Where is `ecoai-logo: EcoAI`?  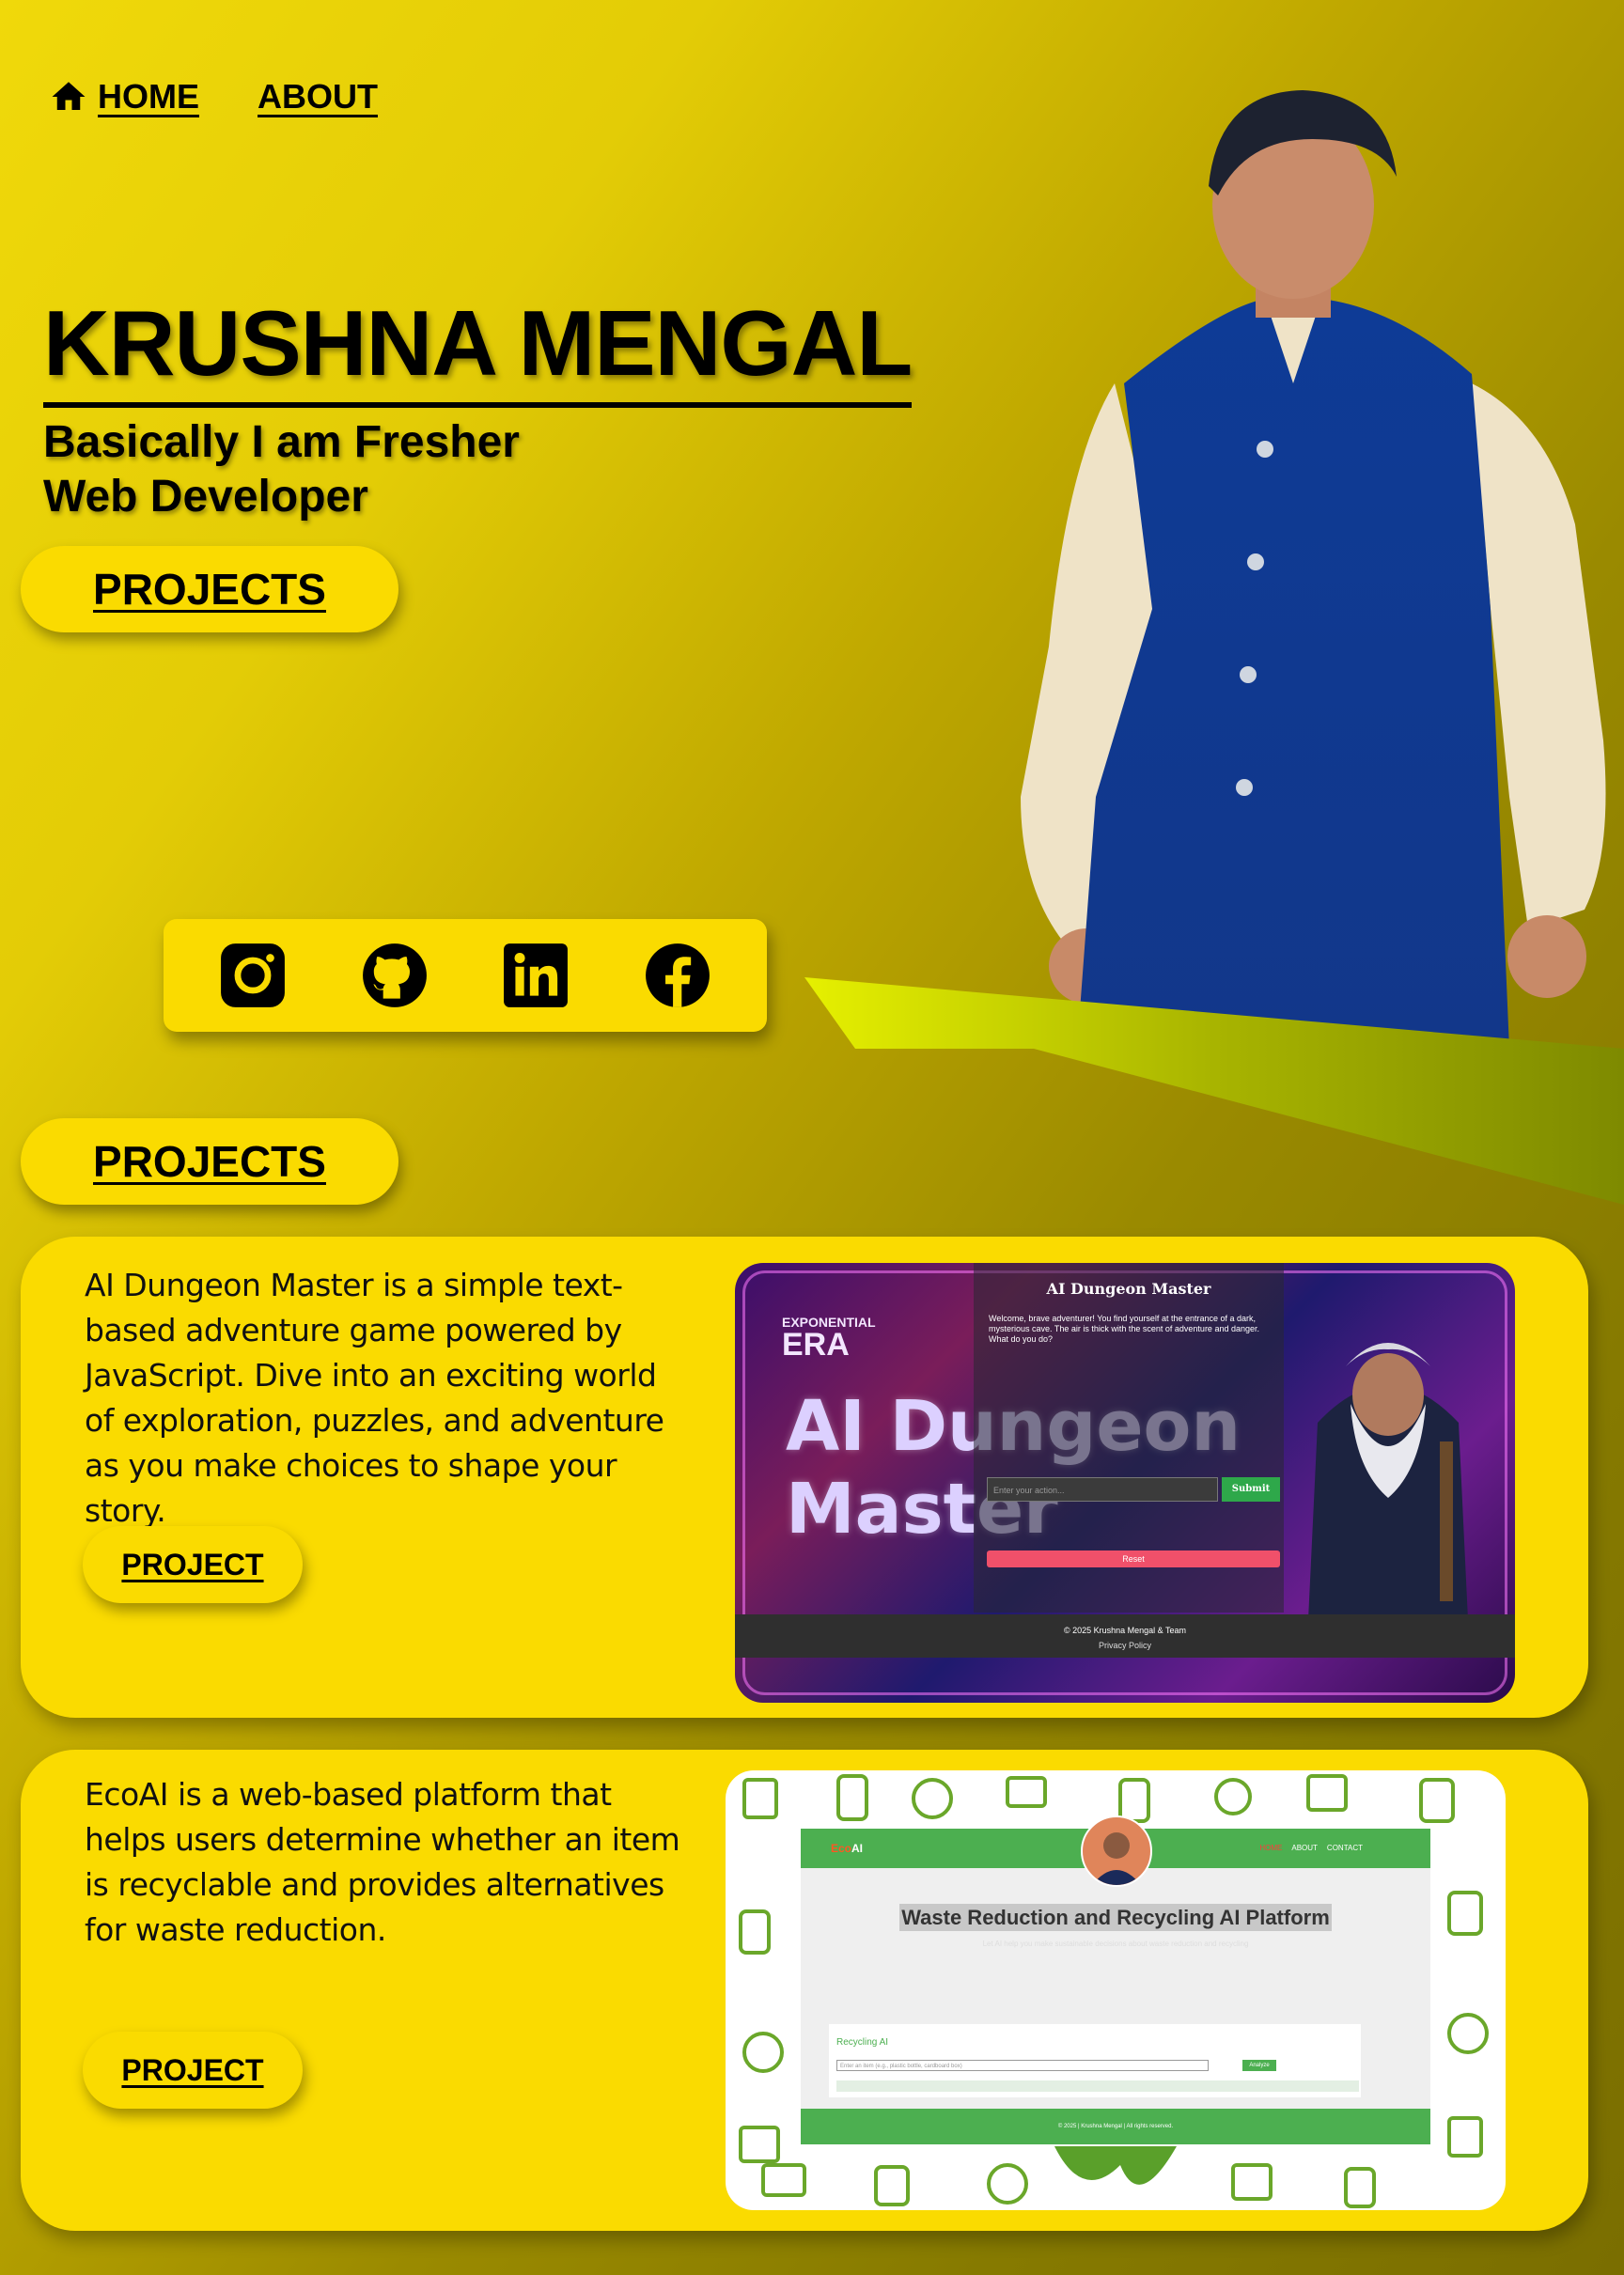
ecoai-logo: EcoAI is located at coordinates (847, 1848).